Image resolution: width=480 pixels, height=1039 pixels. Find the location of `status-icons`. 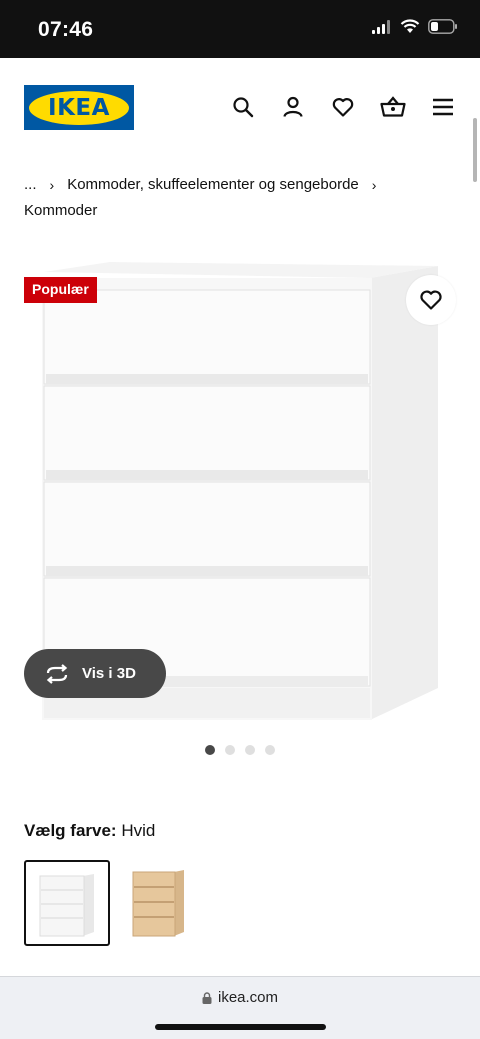

status-icons is located at coordinates (415, 26).